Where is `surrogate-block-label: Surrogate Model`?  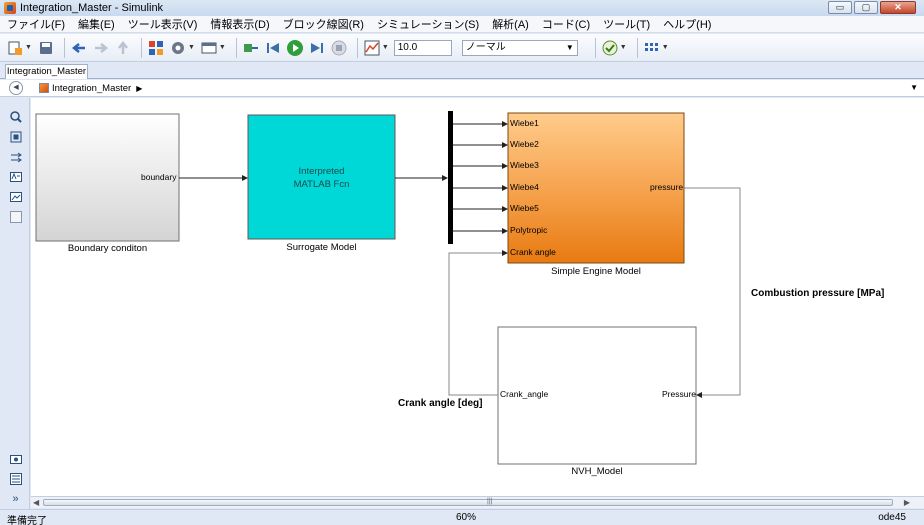
surrogate-block-label: Surrogate Model is located at coordinates (321, 247).